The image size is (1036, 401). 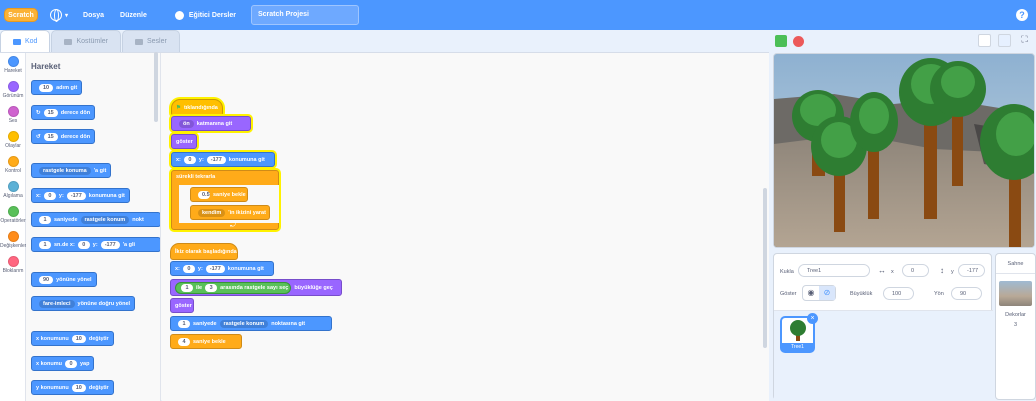 I want to click on size-label: Büyüklük, so click(x=861, y=294).